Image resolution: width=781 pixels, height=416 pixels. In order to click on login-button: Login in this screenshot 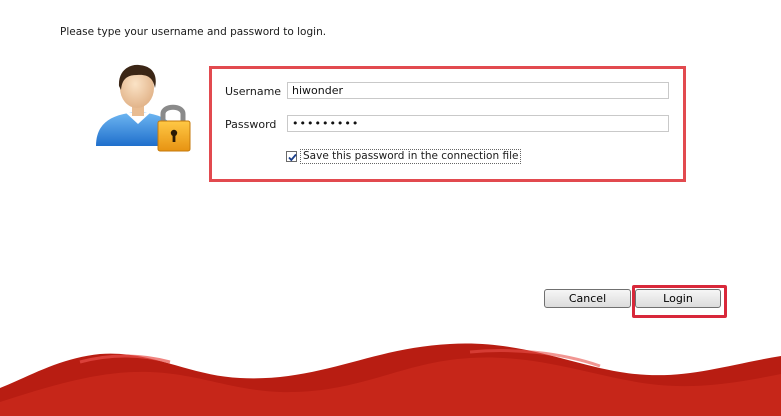, I will do `click(678, 298)`.